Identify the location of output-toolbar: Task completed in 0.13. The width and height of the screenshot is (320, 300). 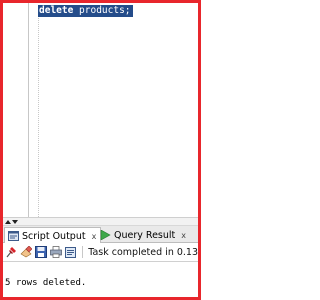
(100, 252).